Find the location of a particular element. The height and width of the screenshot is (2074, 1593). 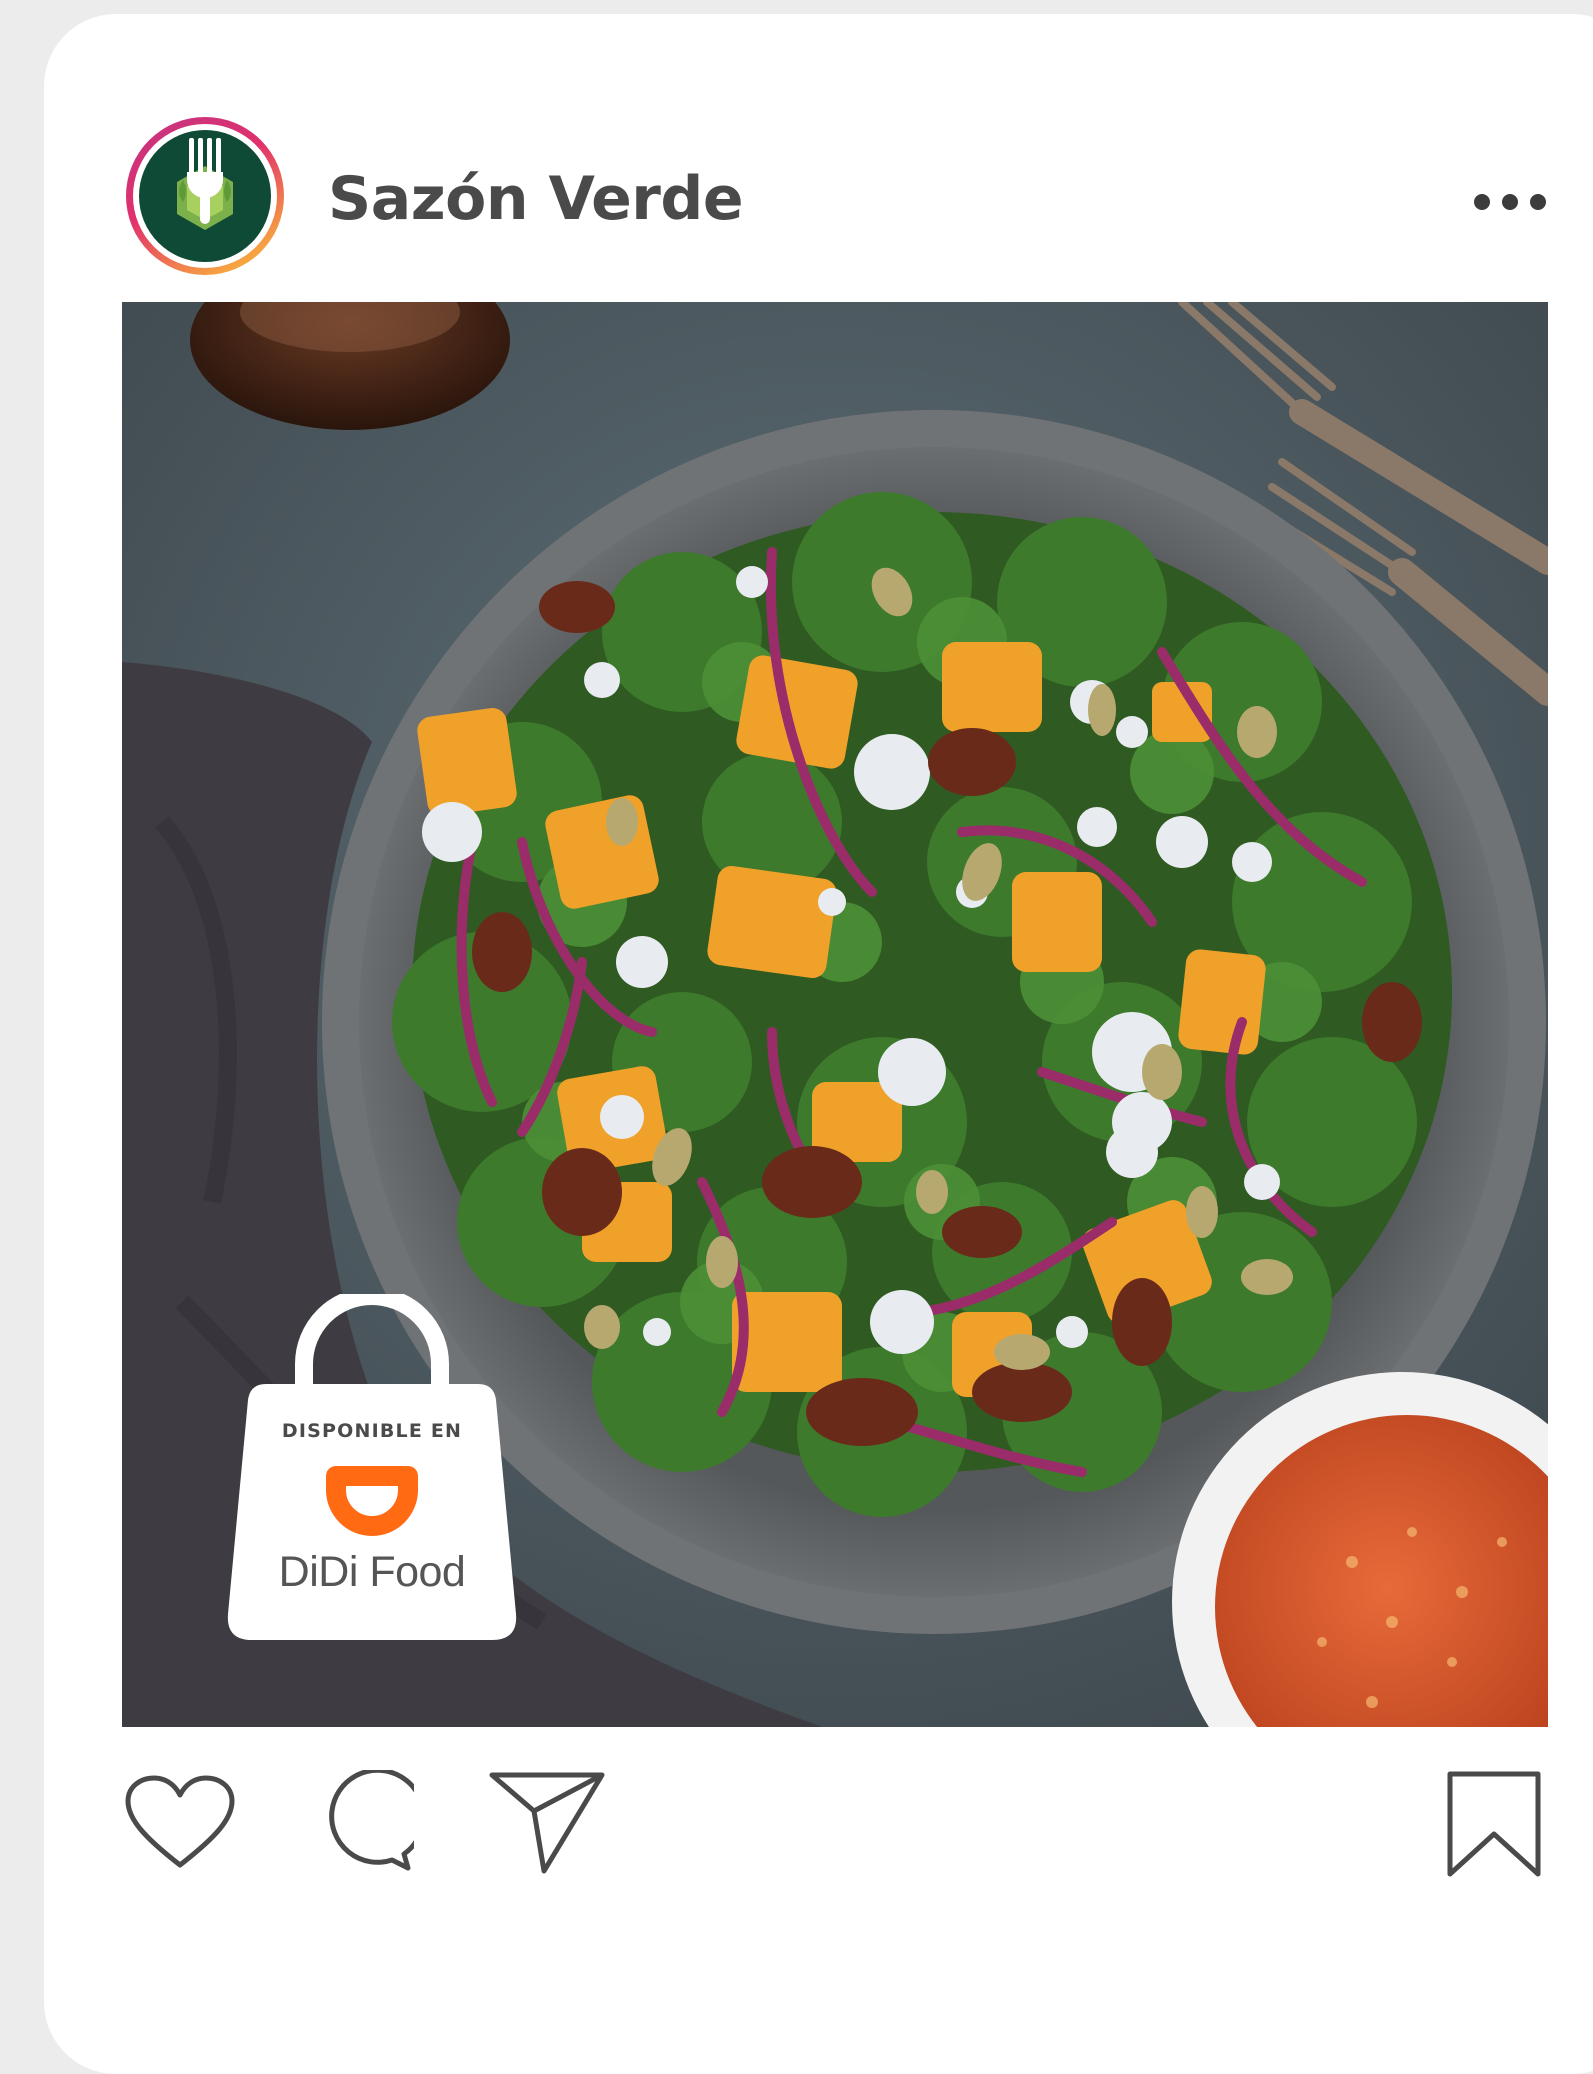

like-button is located at coordinates (180, 1823).